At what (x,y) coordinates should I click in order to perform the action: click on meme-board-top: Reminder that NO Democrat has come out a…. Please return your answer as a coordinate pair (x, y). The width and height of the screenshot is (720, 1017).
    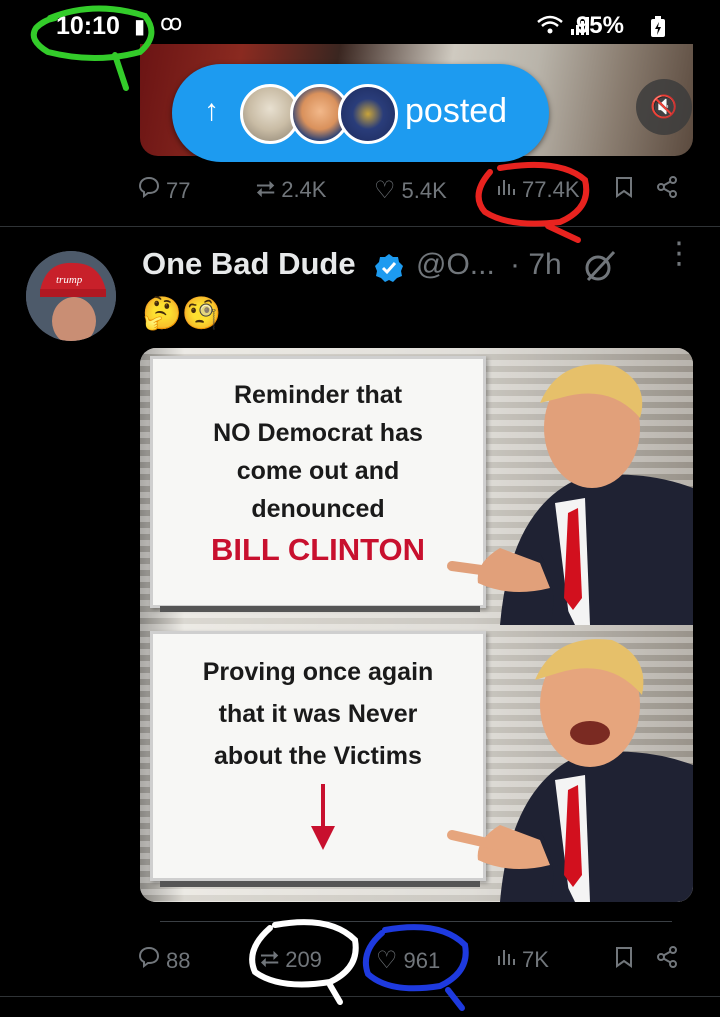
    Looking at the image, I should click on (318, 482).